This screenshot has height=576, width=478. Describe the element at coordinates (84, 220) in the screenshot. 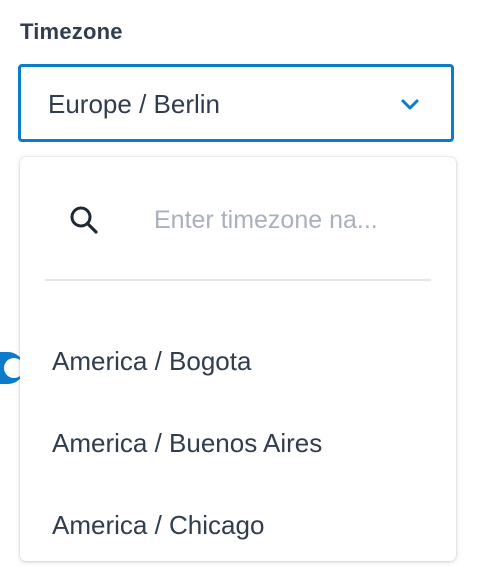

I see `search-icon` at that location.